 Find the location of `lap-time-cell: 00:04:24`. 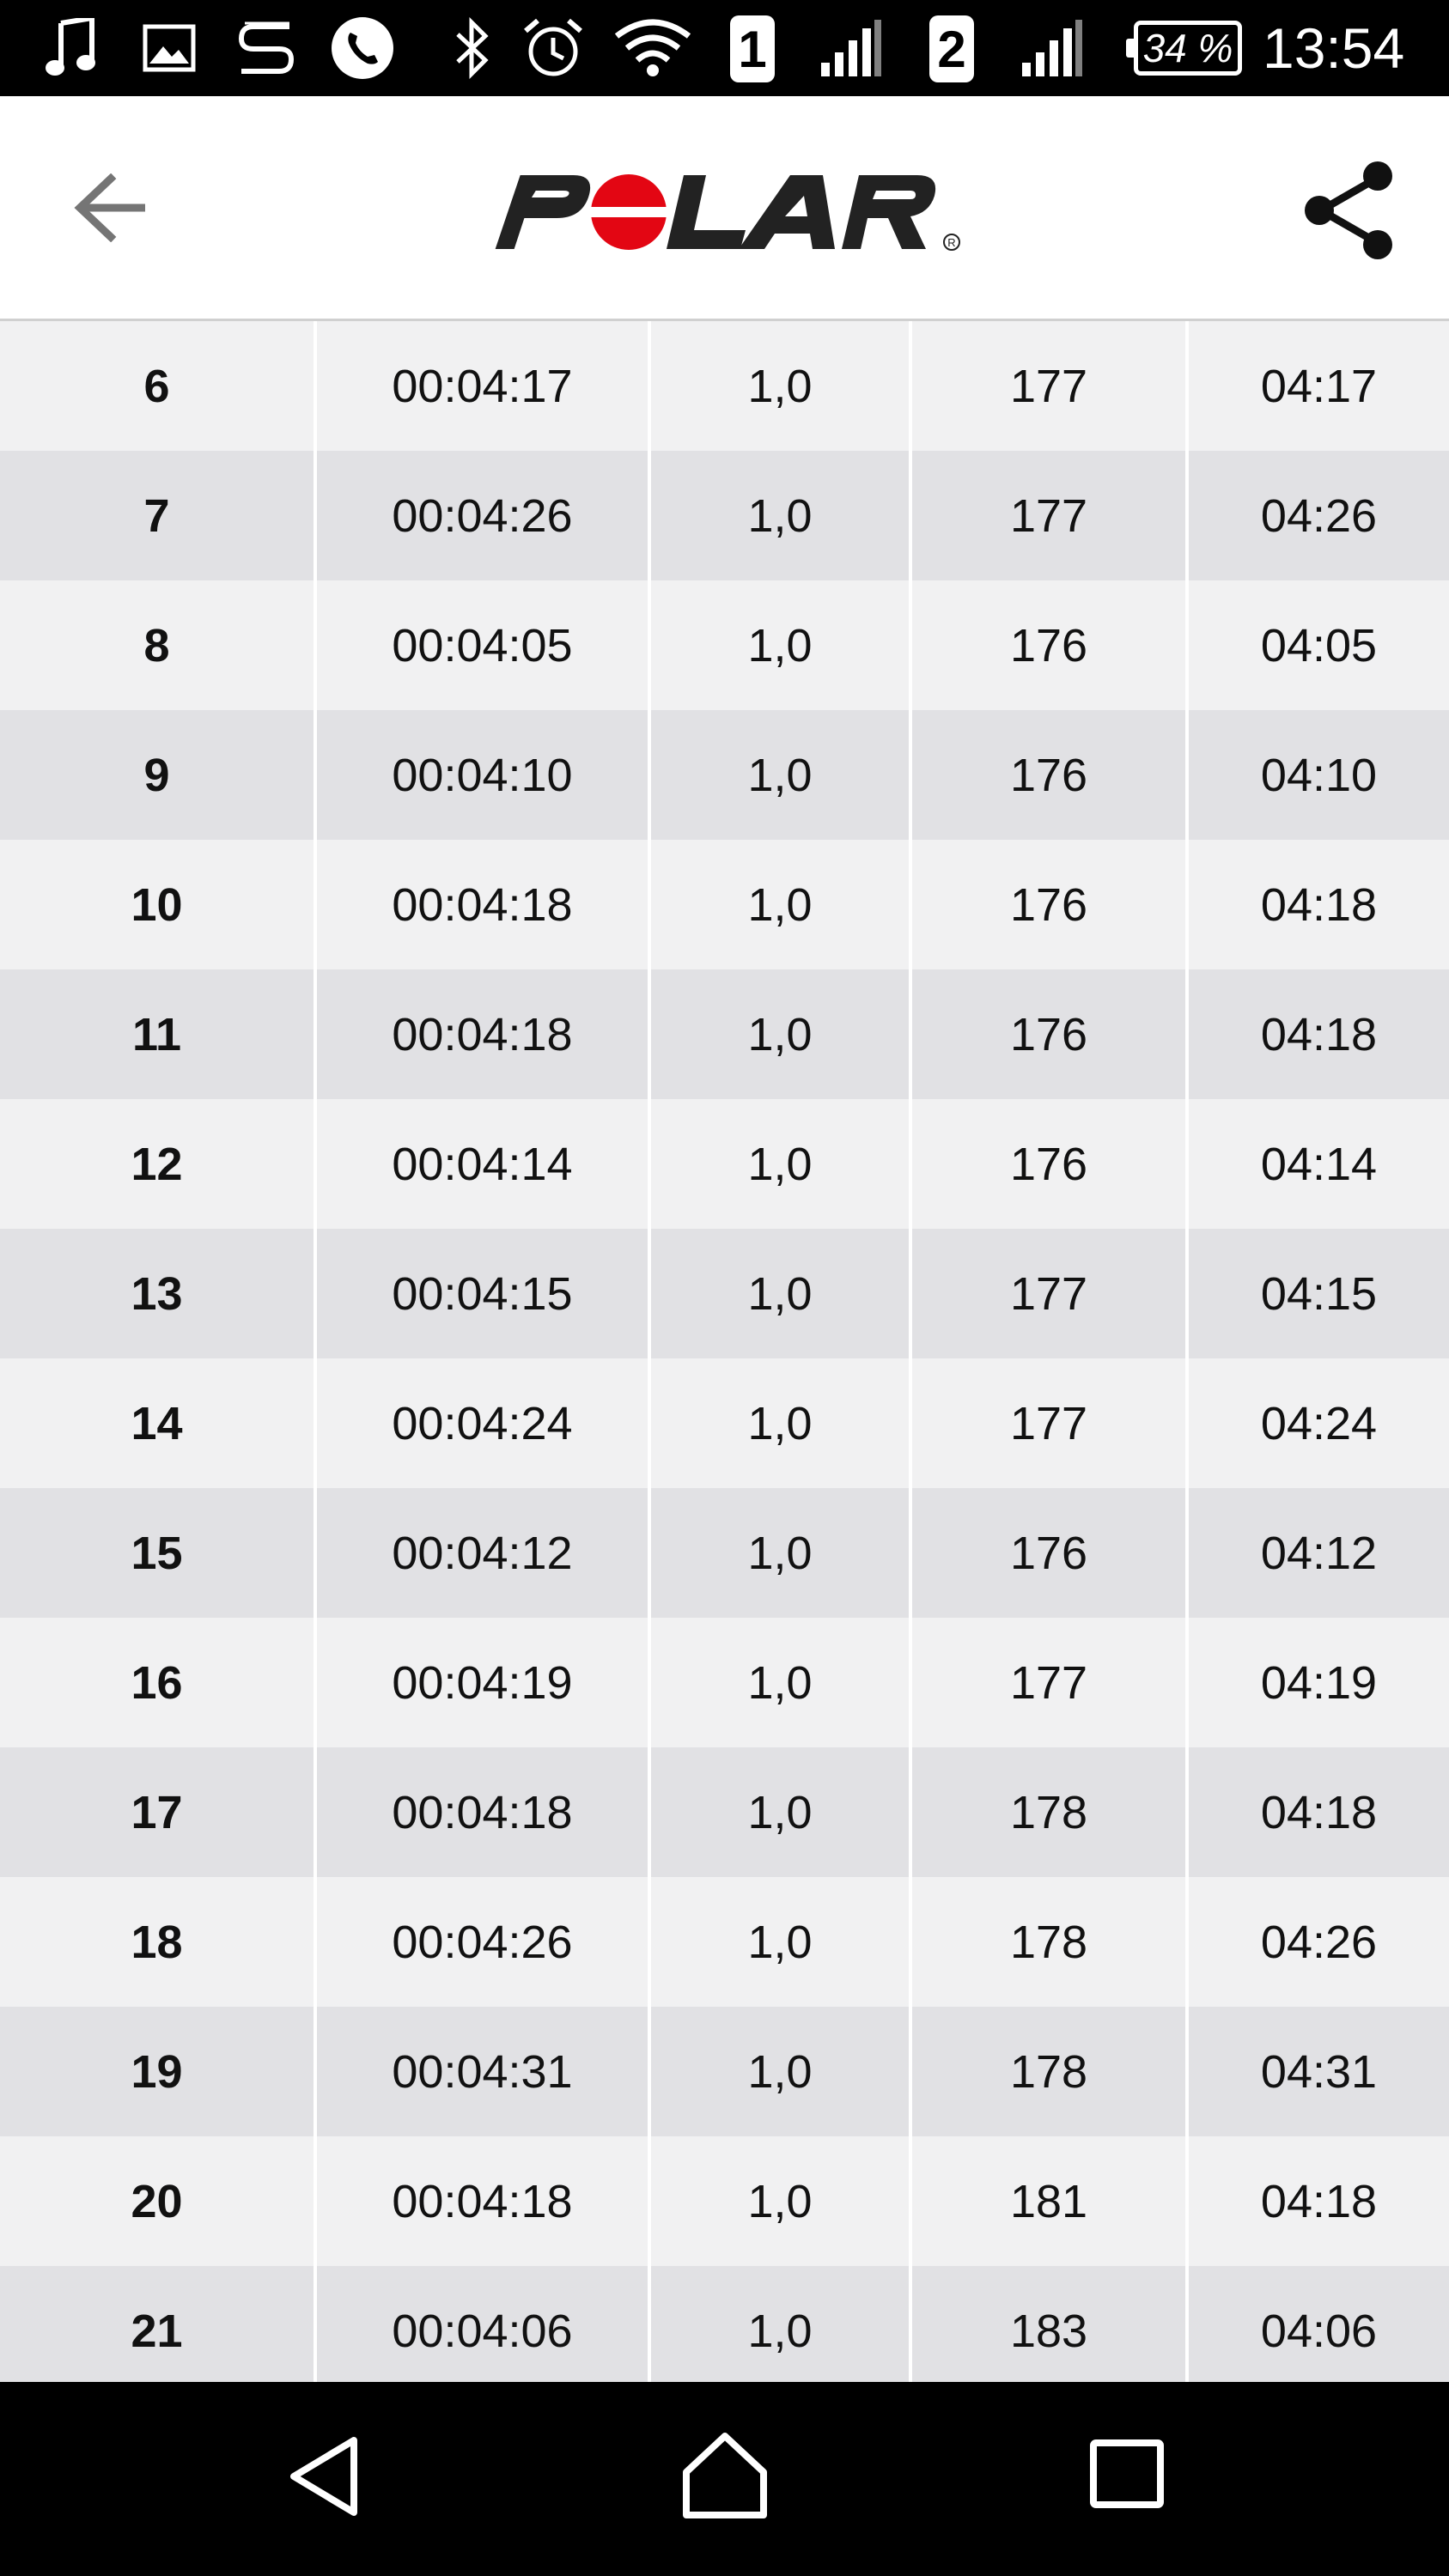

lap-time-cell: 00:04:24 is located at coordinates (482, 1423).